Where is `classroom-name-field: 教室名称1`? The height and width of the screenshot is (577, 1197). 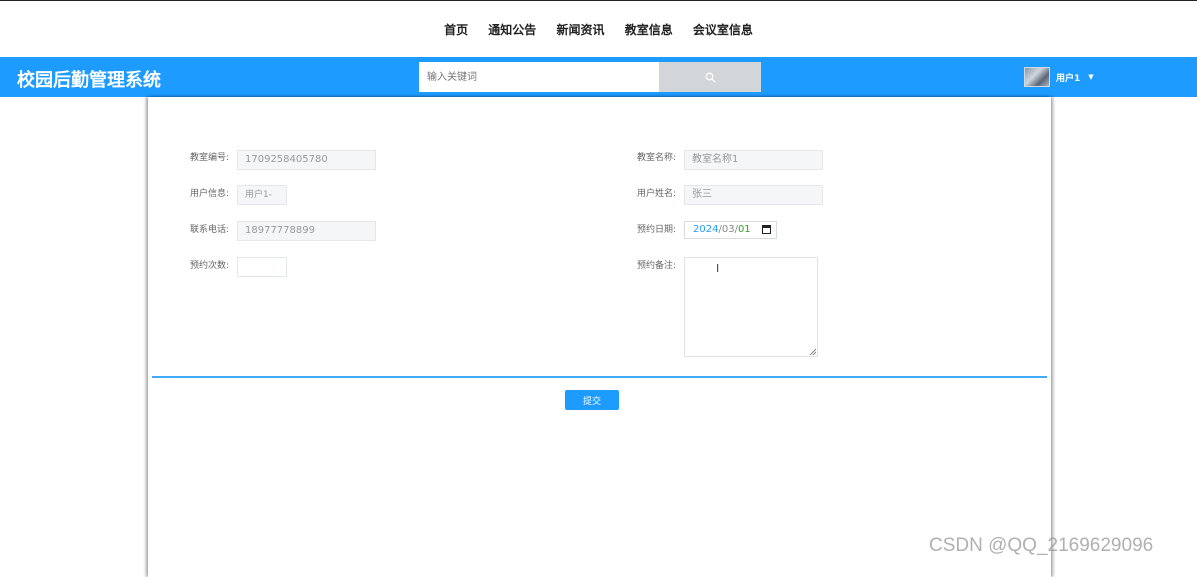
classroom-name-field: 教室名称1 is located at coordinates (753, 160).